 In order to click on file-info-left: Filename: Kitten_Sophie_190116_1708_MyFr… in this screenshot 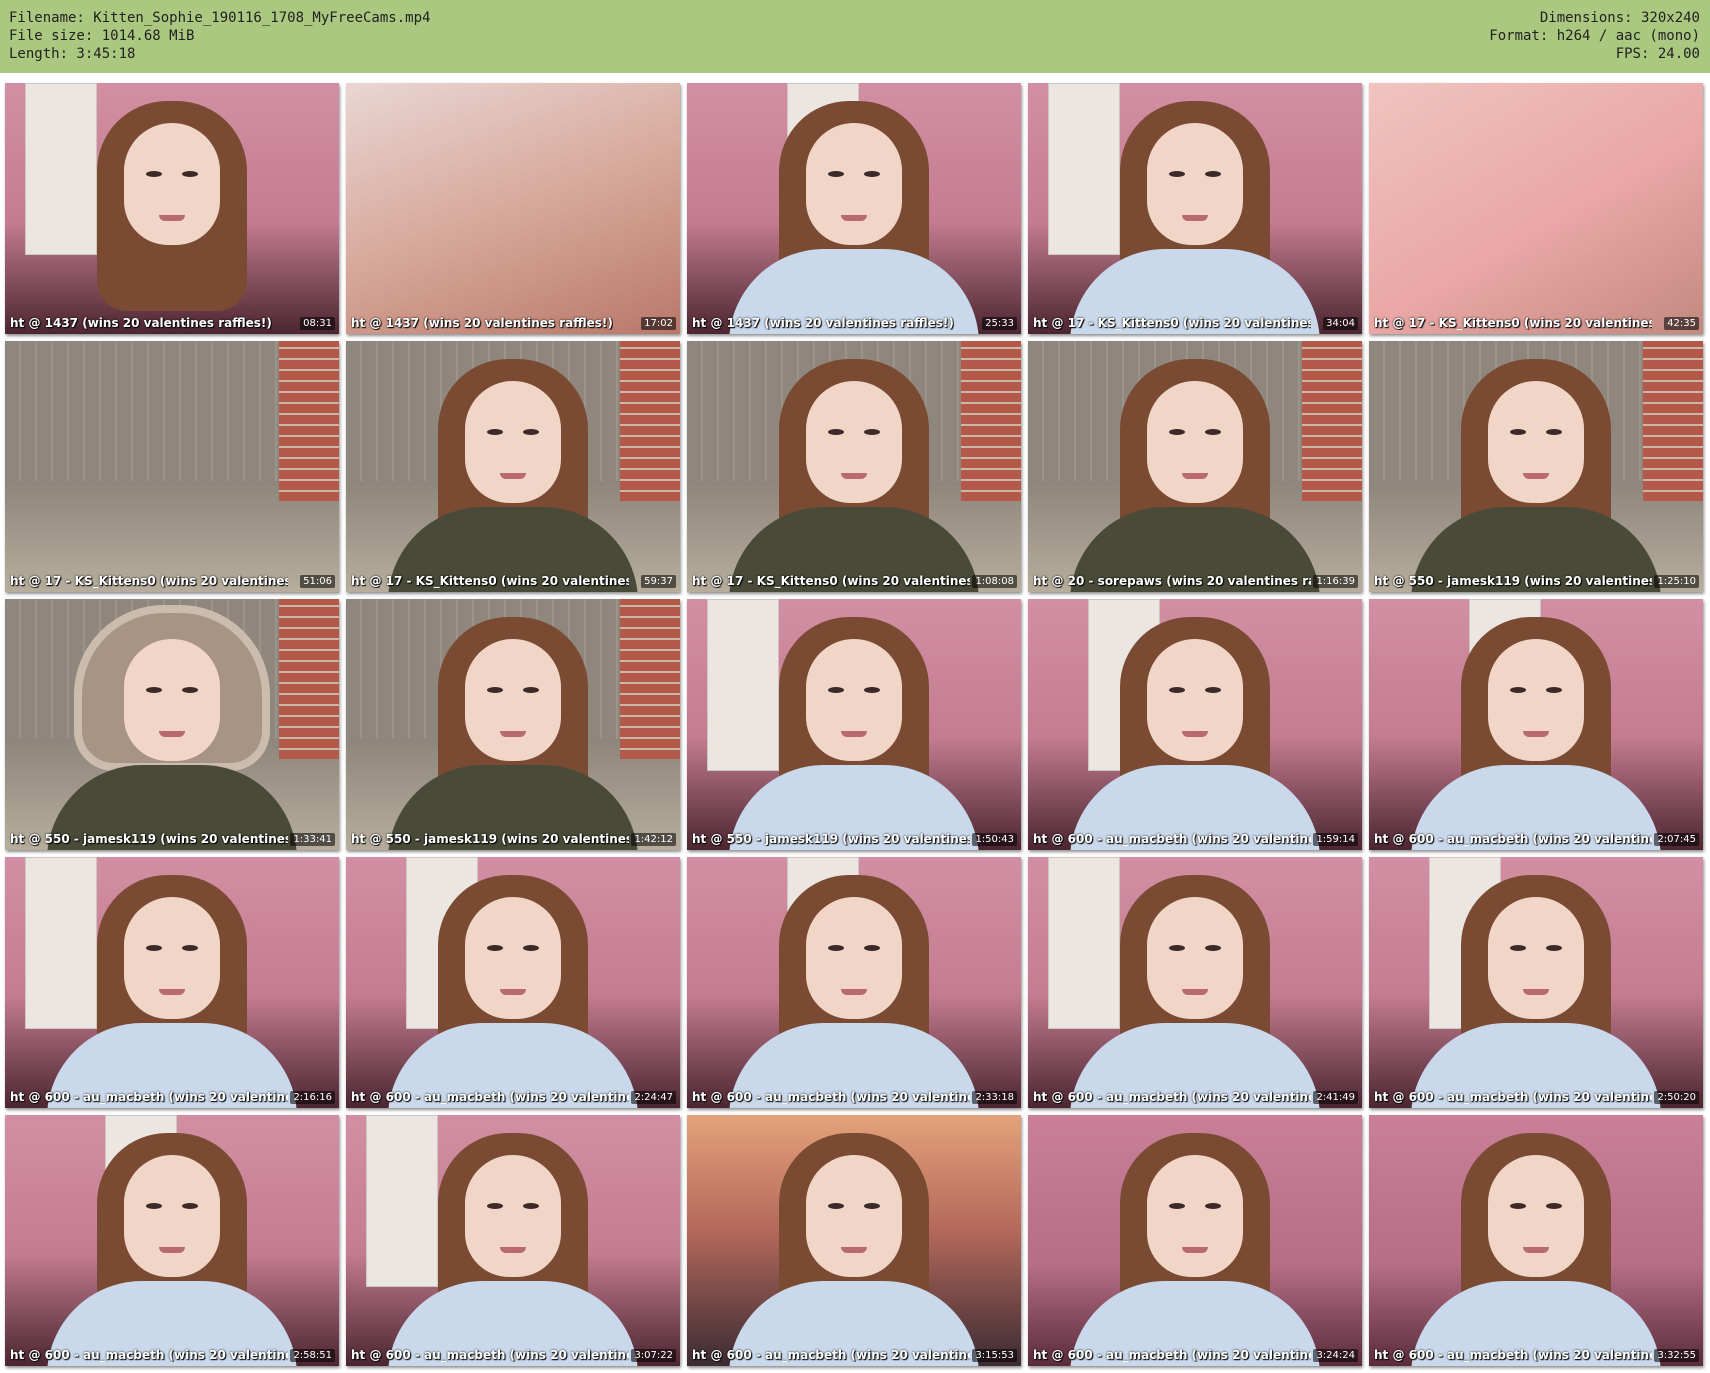, I will do `click(219, 36)`.